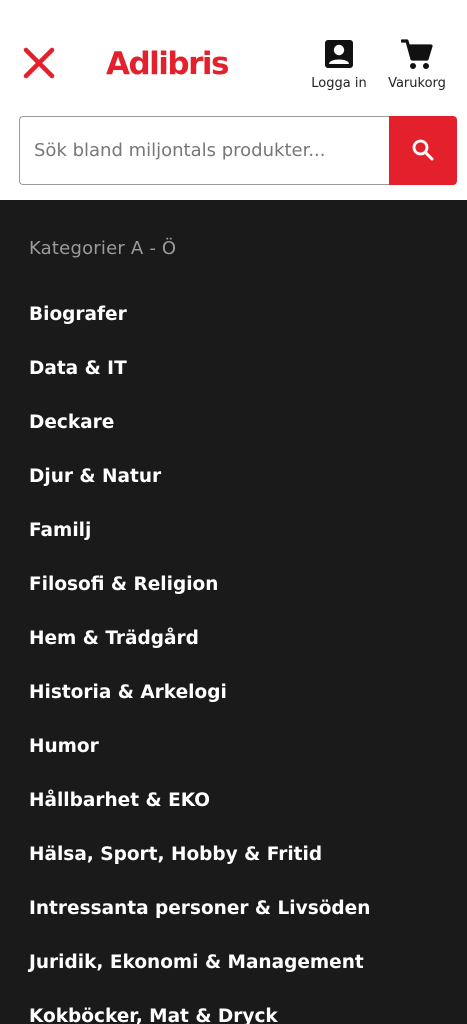 Image resolution: width=467 pixels, height=1024 pixels. I want to click on category-item-historia-arkelogi: Historia & Arkelogi, so click(233, 693).